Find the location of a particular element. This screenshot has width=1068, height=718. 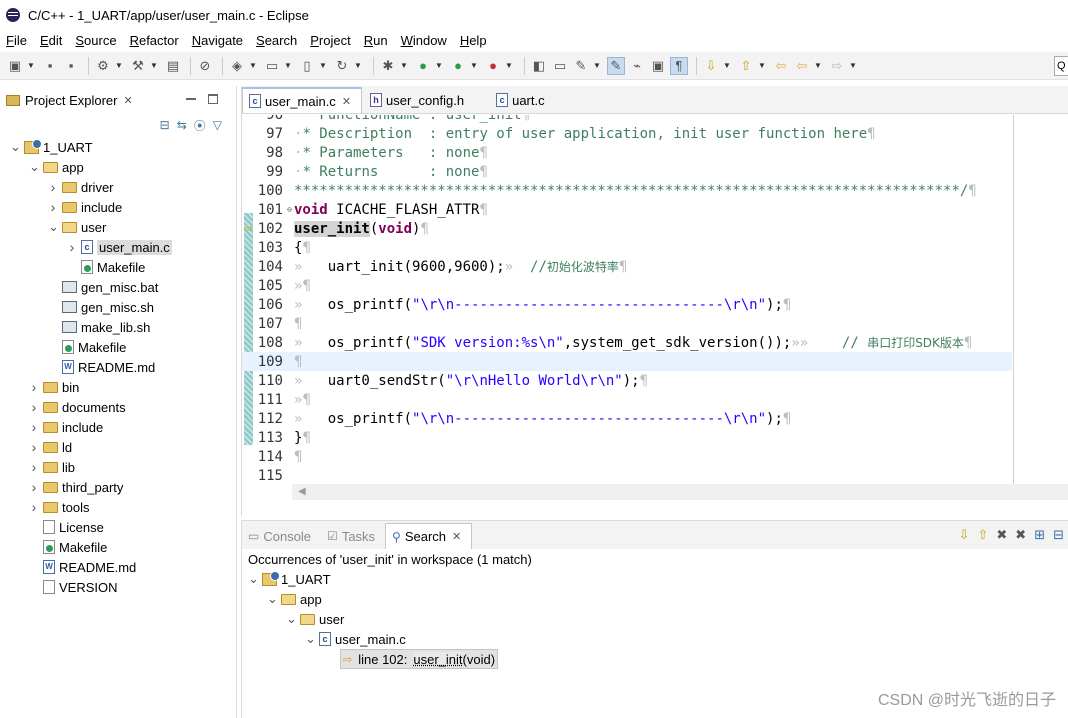

debug-dropdown-icon: ▼ is located at coordinates (404, 66).